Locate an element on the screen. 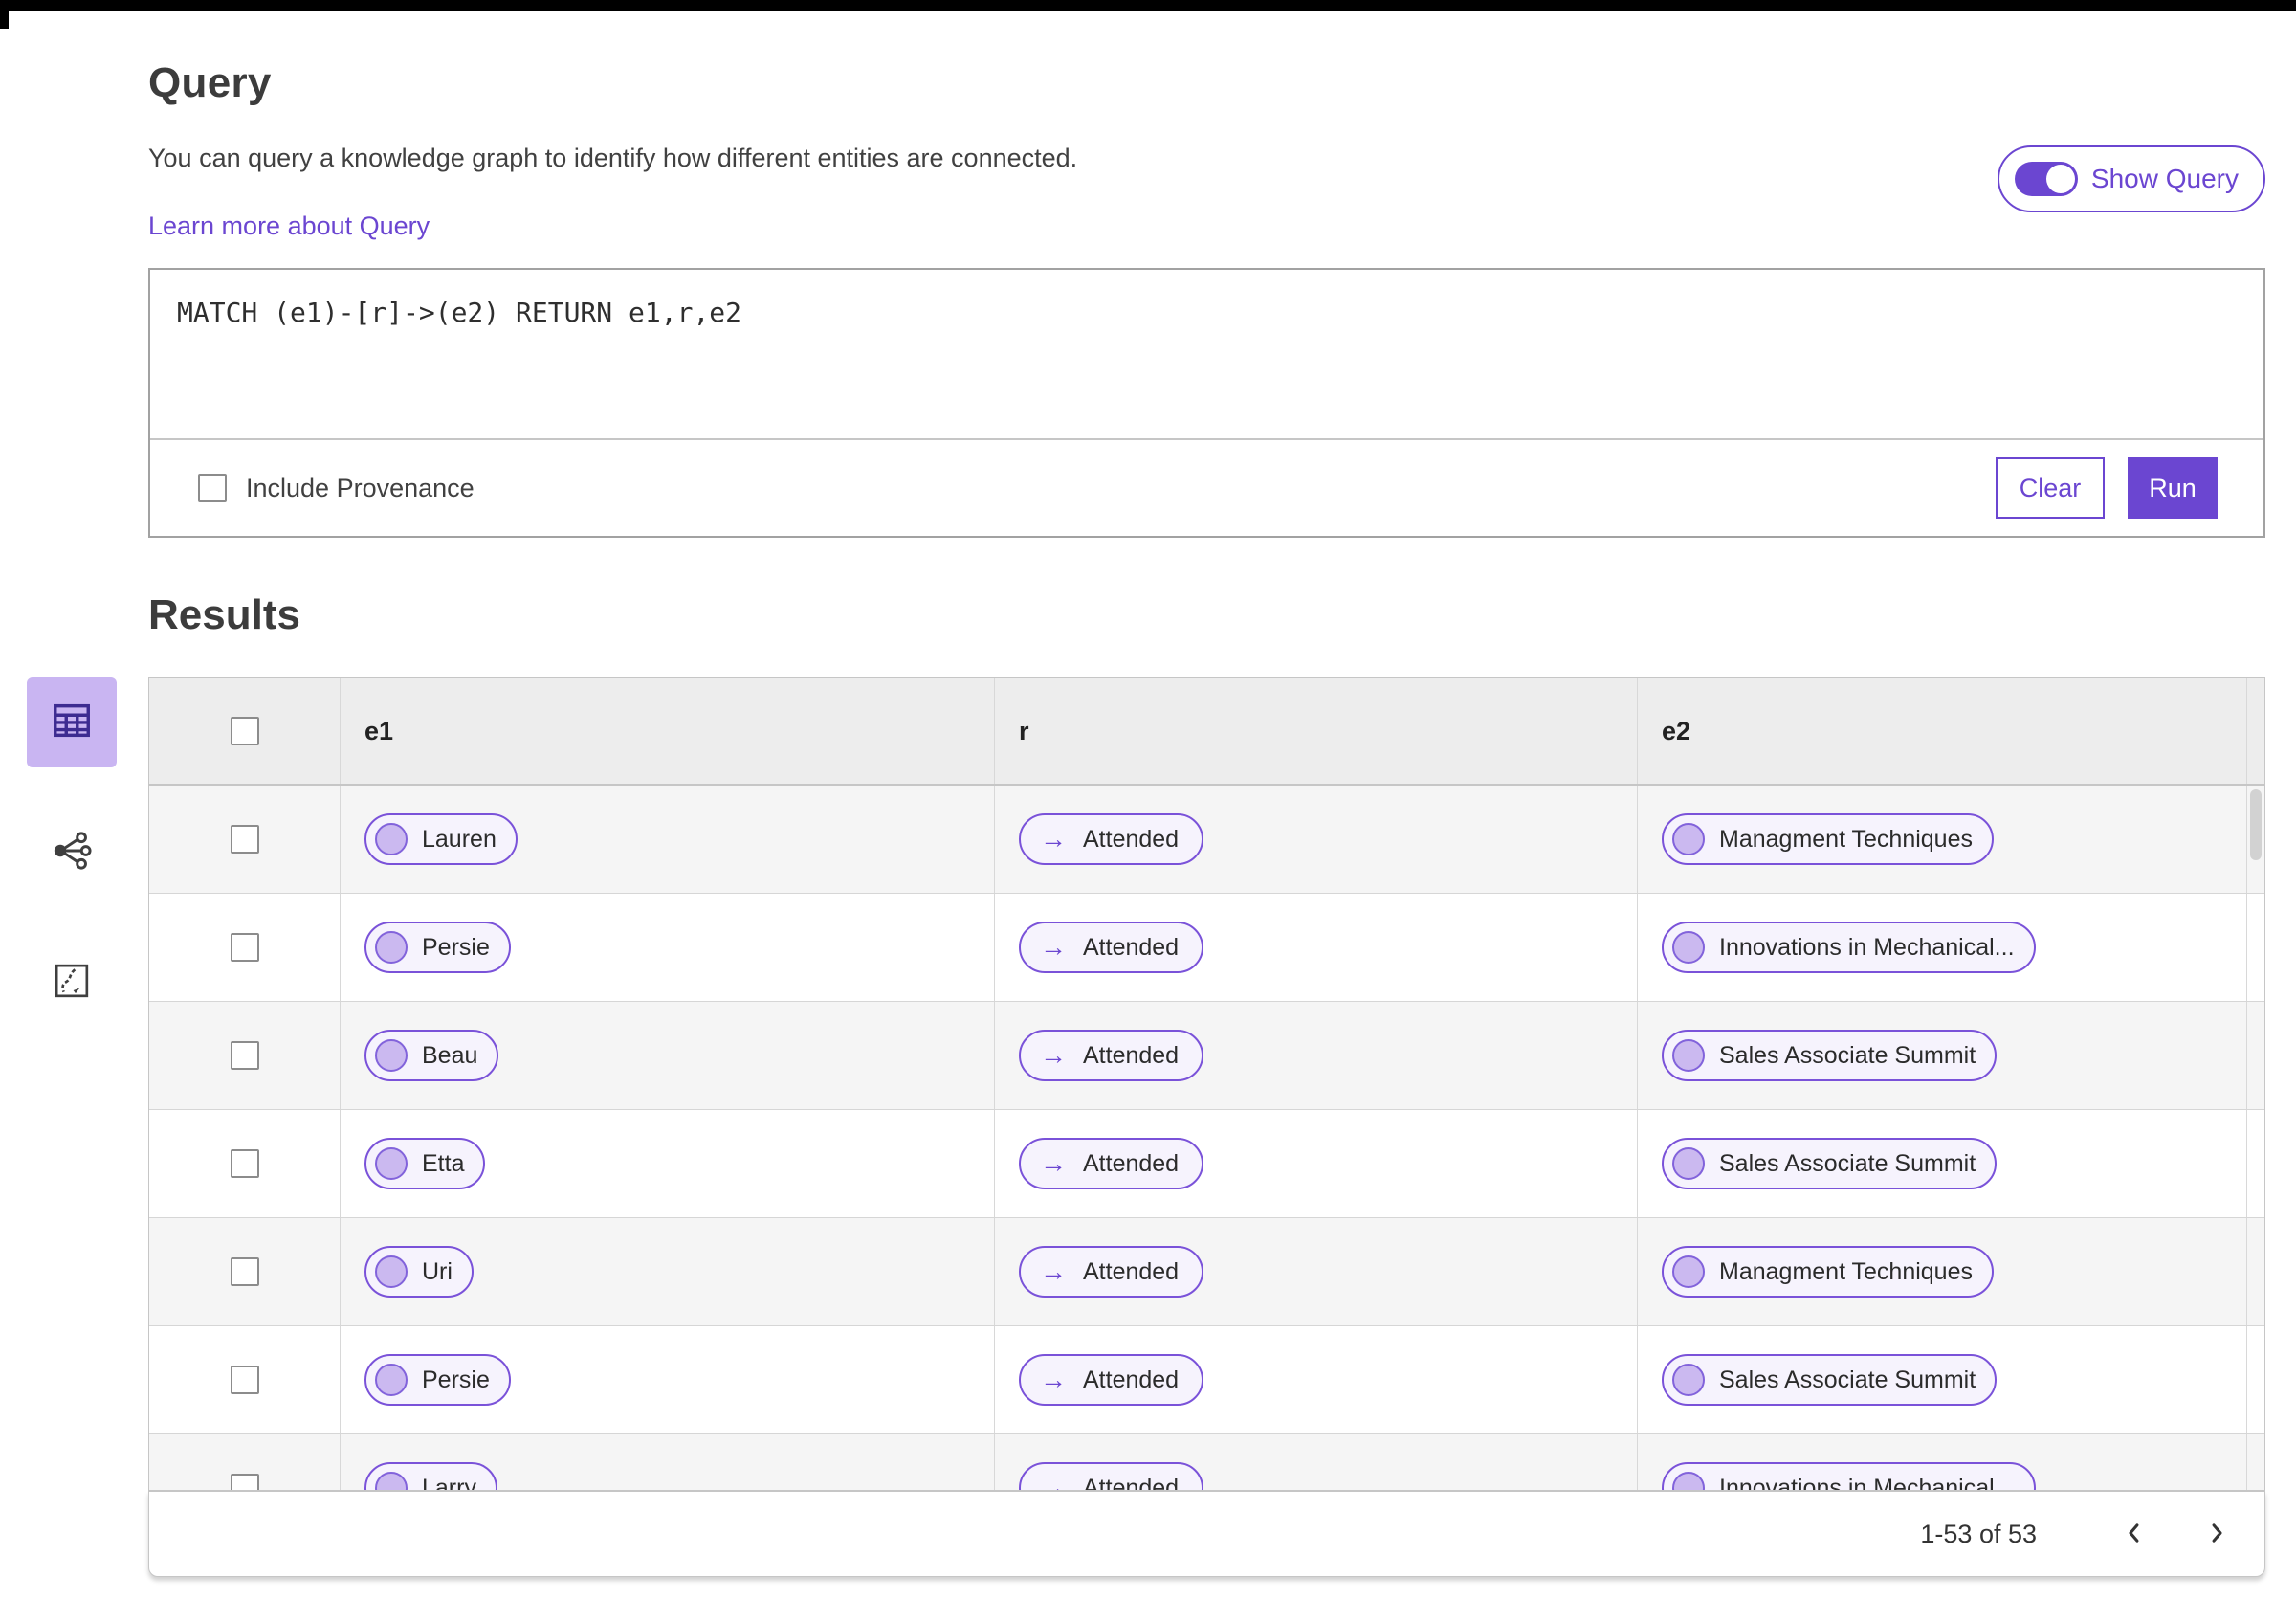 This screenshot has height=1599, width=2296. query-input: MATCH (e1)-[r]->(e2) RETURN e1,r,e2 is located at coordinates (1206, 355).